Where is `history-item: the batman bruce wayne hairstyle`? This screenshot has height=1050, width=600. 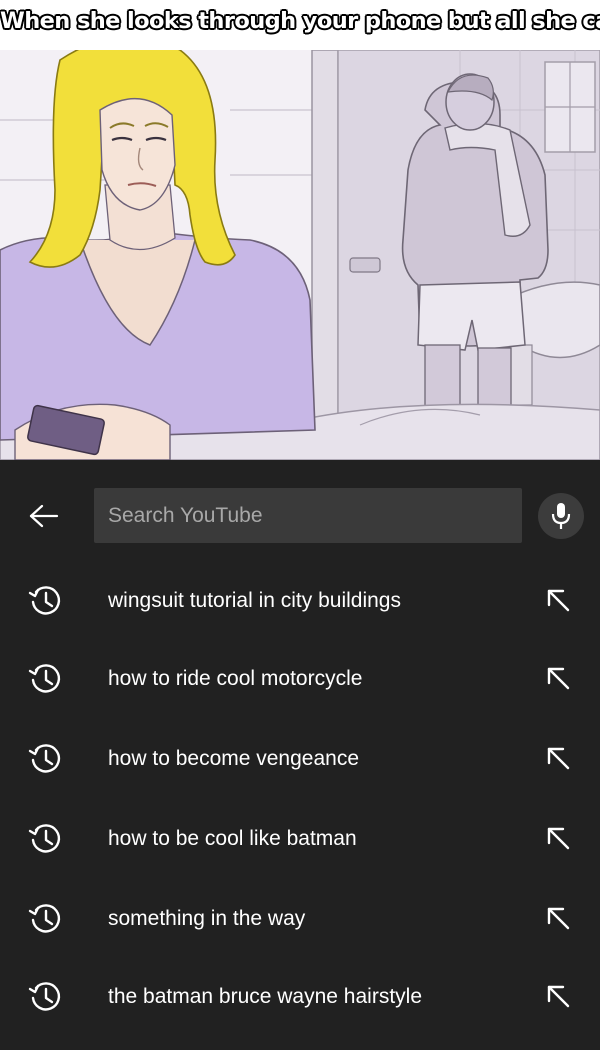
history-item: the batman bruce wayne hairstyle is located at coordinates (300, 996).